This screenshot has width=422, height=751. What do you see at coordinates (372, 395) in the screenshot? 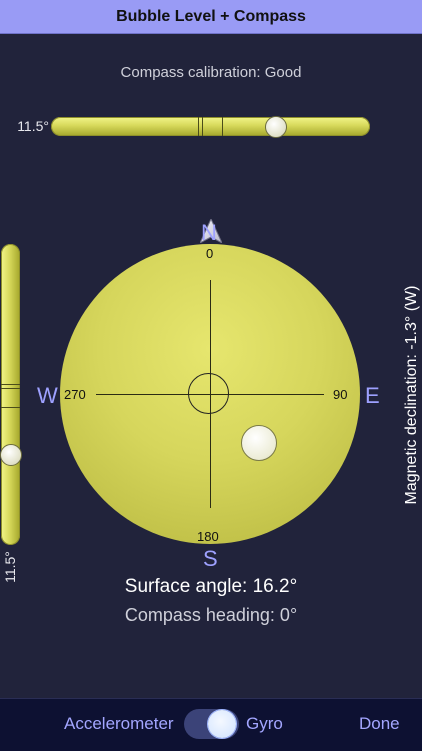
I see `compass-east-letter: E` at bounding box center [372, 395].